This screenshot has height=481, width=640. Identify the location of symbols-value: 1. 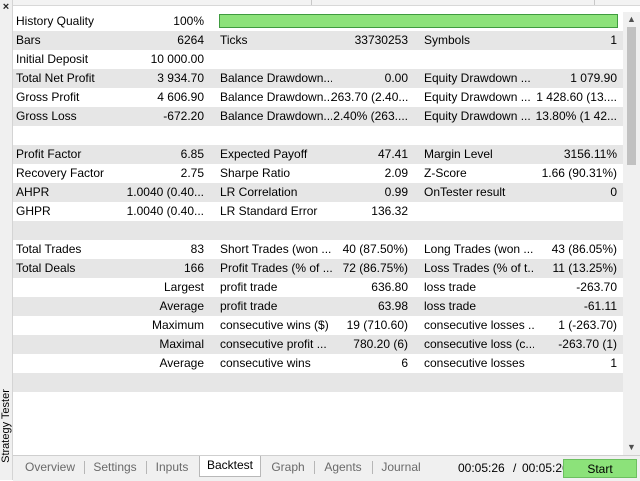
(613, 40).